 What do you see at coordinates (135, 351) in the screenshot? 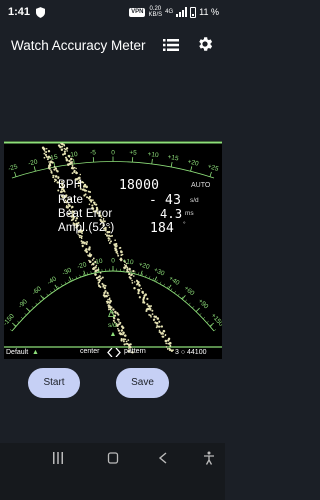
I see `pattern-button: pattern` at bounding box center [135, 351].